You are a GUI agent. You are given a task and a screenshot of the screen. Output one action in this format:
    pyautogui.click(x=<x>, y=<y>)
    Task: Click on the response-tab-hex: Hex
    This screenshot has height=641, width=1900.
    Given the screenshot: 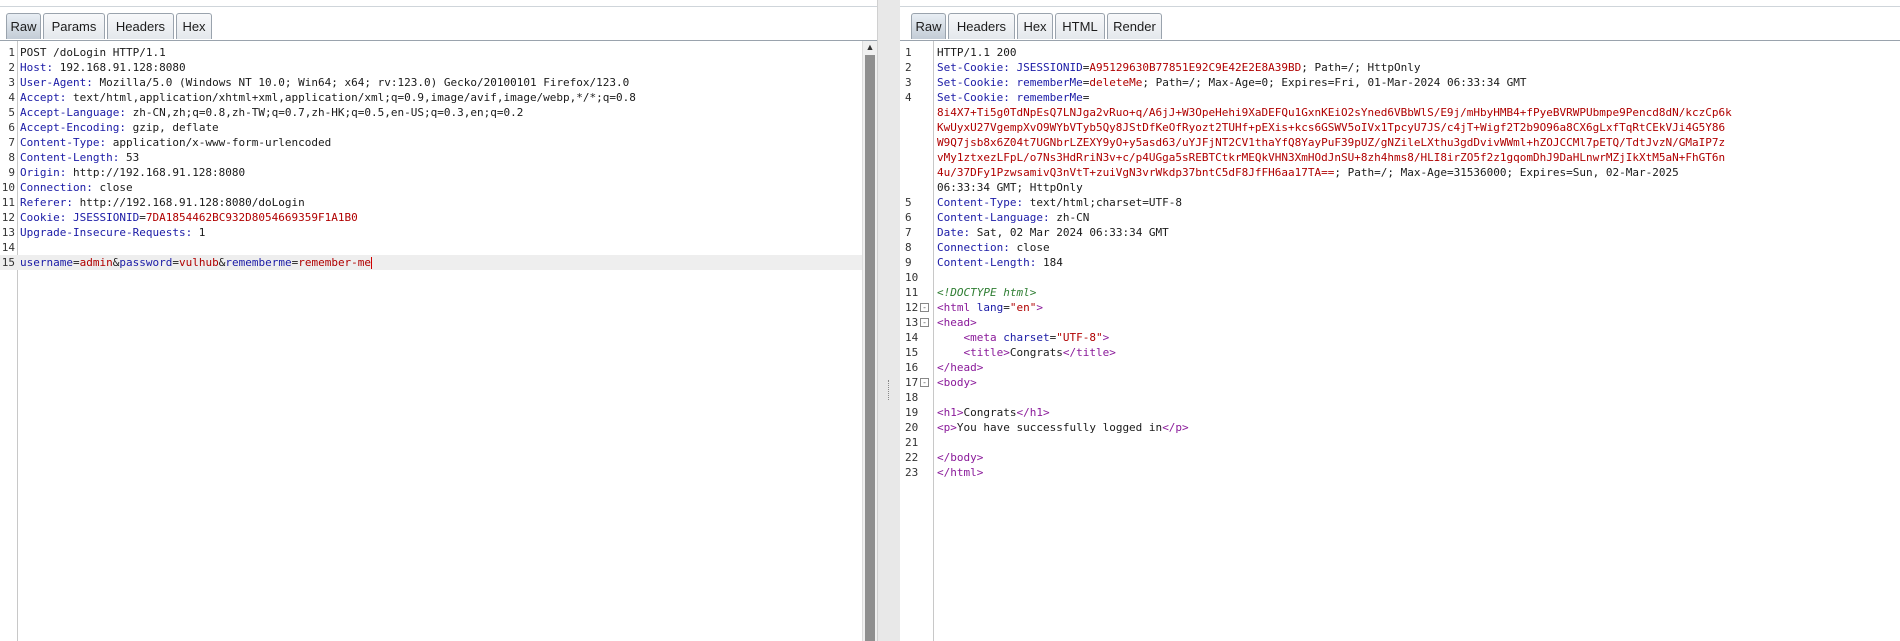 What is the action you would take?
    pyautogui.click(x=1035, y=26)
    